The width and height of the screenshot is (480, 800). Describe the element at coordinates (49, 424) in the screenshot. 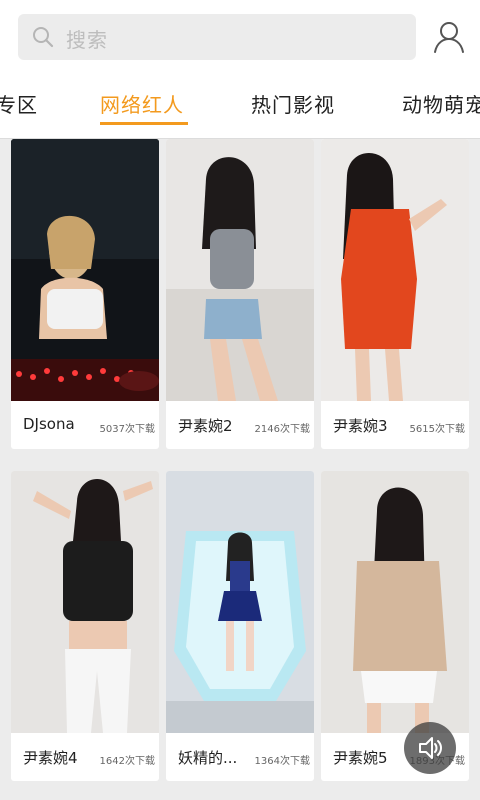

I see `video-title: DJsona` at that location.